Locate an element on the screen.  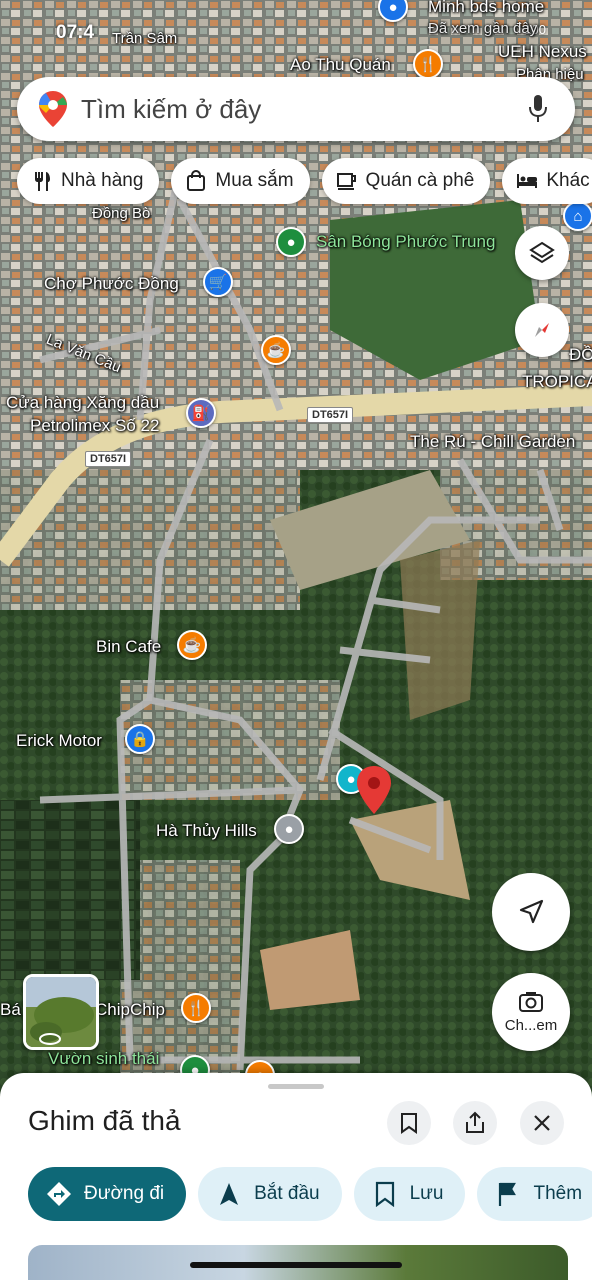
map-label-ha-thuy-hills: Hà Thủy Hills is located at coordinates (206, 831).